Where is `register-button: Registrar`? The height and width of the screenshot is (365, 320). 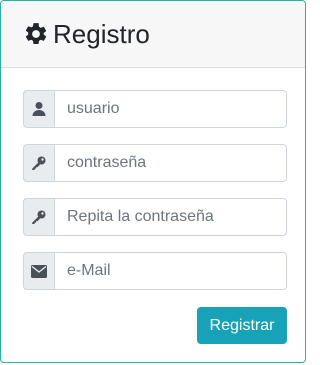 register-button: Registrar is located at coordinates (242, 325).